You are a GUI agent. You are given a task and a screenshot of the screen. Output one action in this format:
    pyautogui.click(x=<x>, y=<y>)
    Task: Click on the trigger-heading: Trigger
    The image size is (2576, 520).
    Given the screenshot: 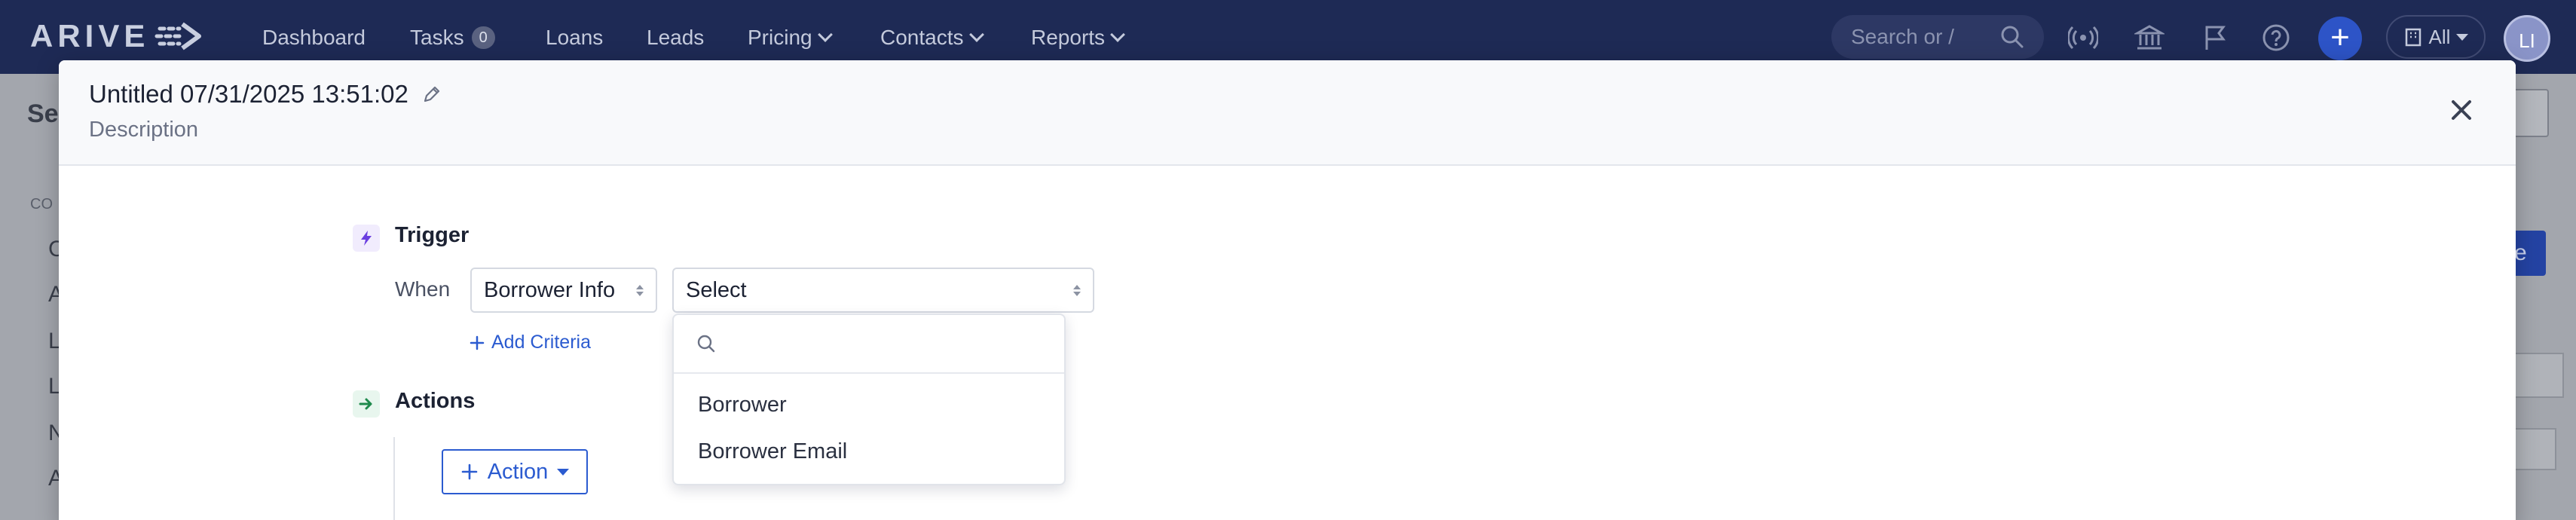 What is the action you would take?
    pyautogui.click(x=433, y=235)
    